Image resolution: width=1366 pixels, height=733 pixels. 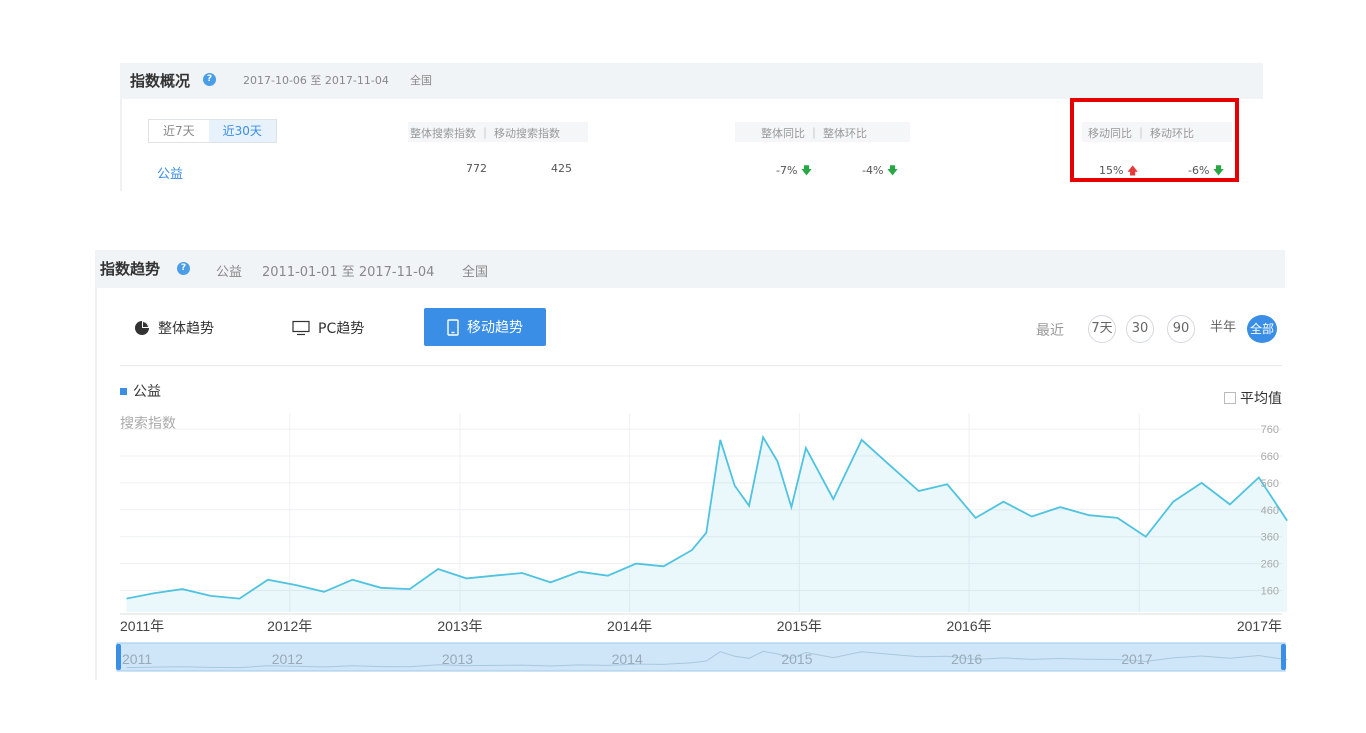 I want to click on x-tick-label: 2012年, so click(x=289, y=626).